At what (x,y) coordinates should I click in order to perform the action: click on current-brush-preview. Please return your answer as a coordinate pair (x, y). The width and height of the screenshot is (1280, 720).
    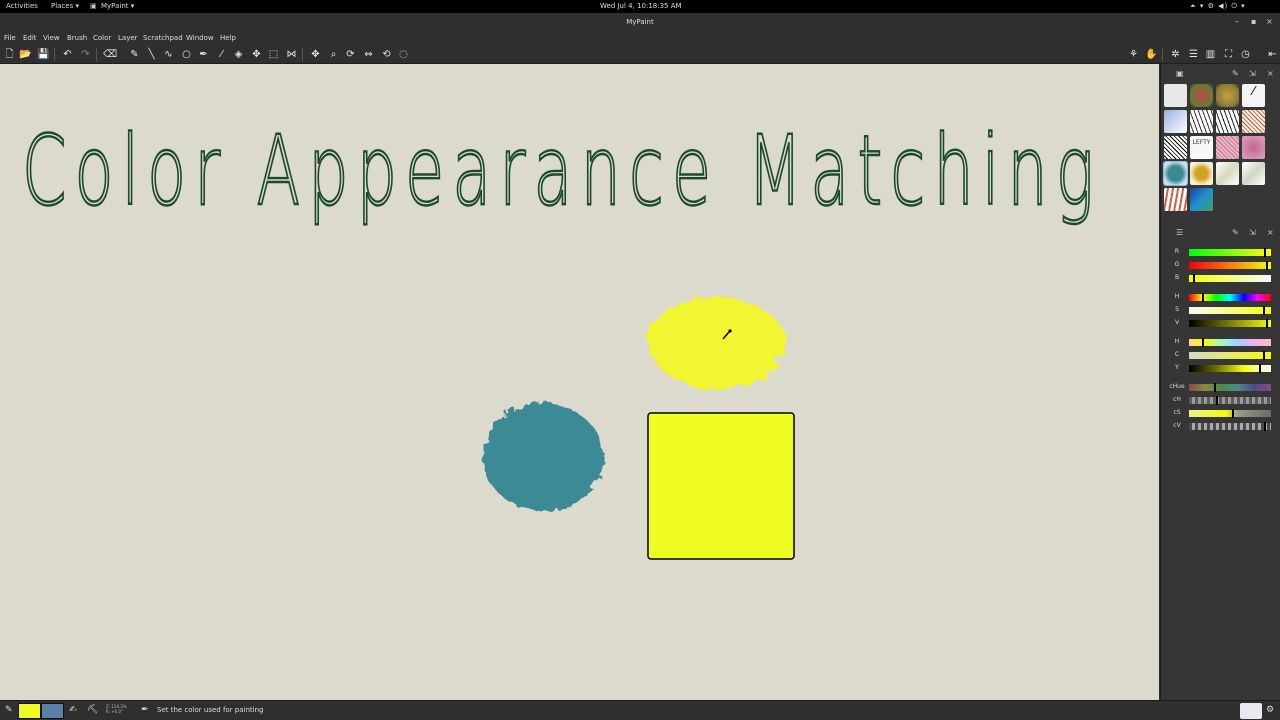
    Looking at the image, I should click on (1251, 711).